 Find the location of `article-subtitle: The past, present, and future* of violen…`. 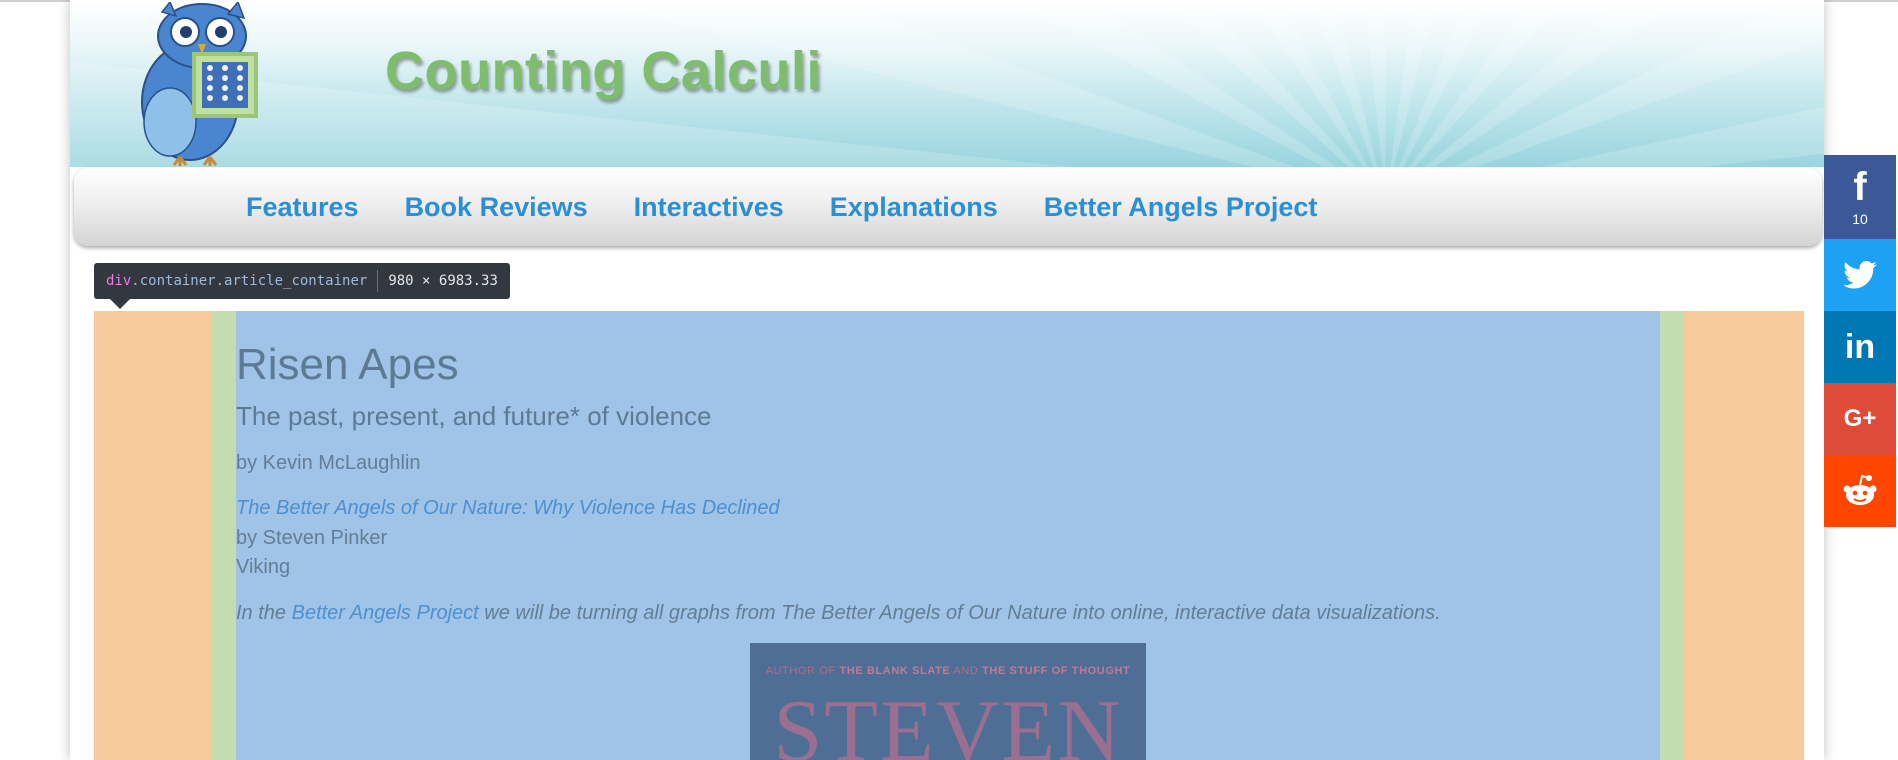

article-subtitle: The past, present, and future* of violen… is located at coordinates (474, 416).